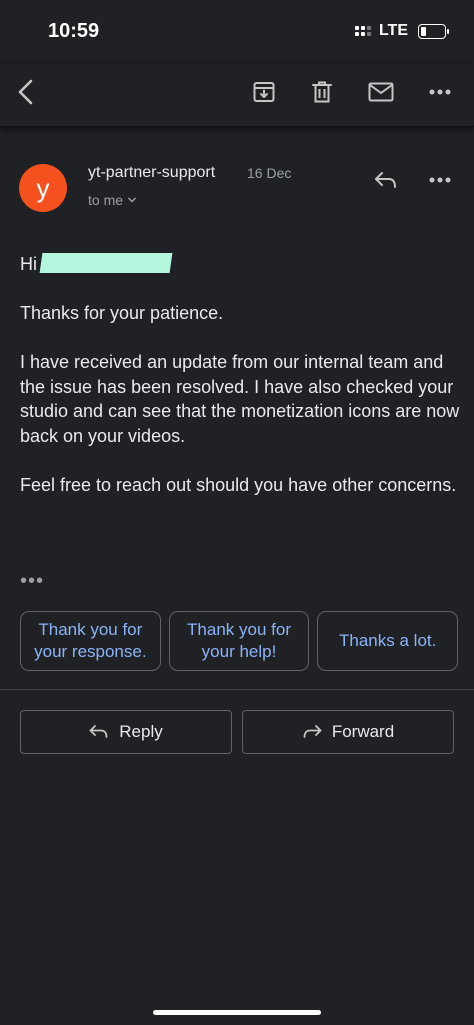  What do you see at coordinates (237, 95) in the screenshot?
I see `toolbar` at bounding box center [237, 95].